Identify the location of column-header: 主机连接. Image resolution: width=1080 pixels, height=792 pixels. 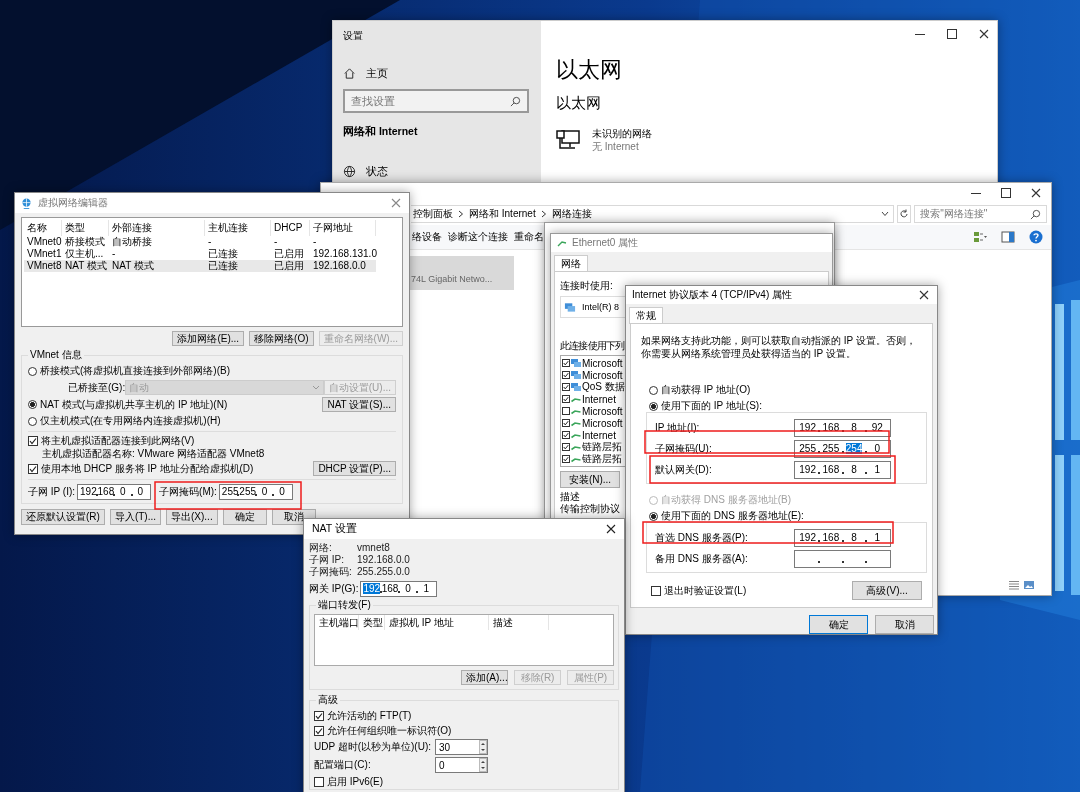
(238, 228).